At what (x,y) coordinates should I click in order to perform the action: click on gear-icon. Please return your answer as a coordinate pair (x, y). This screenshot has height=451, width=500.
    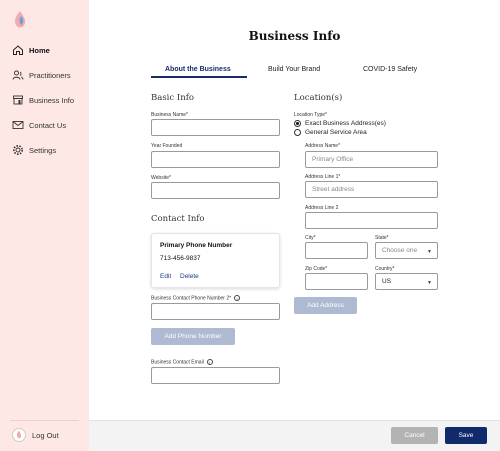
    Looking at the image, I should click on (18, 150).